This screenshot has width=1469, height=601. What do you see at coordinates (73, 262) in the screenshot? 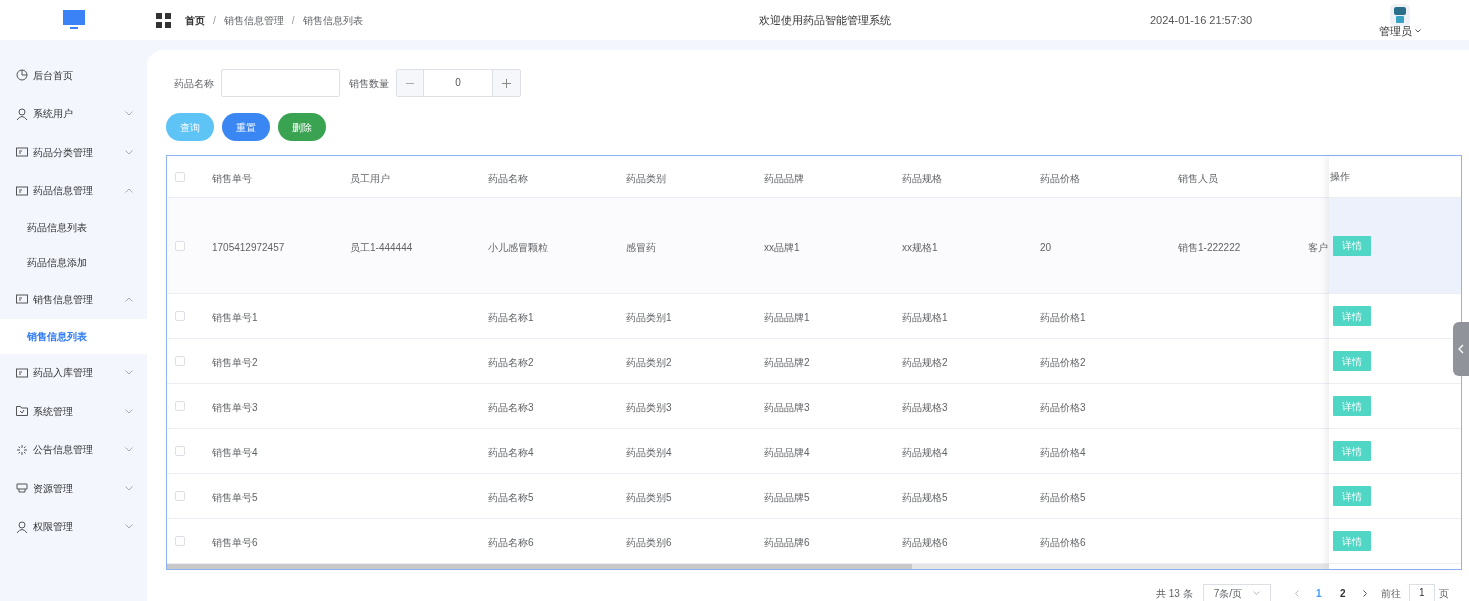
I see `sidebar-subitem: 药品信息添加` at bounding box center [73, 262].